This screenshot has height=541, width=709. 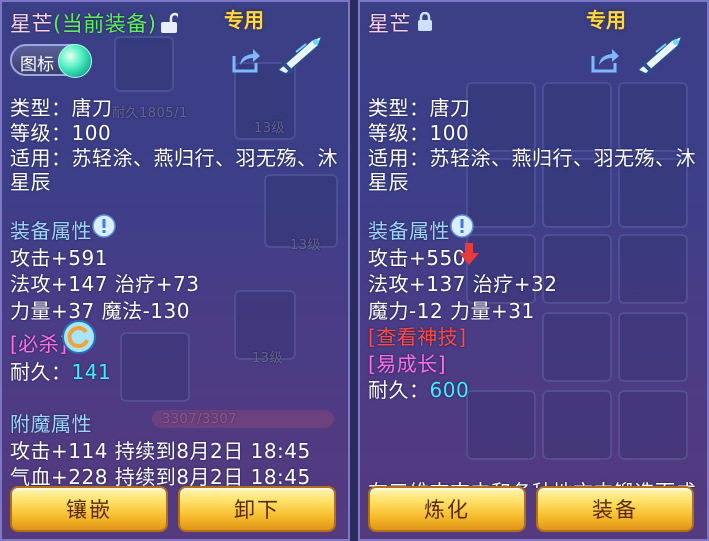 What do you see at coordinates (243, 419) in the screenshot?
I see `bg-hp-bar` at bounding box center [243, 419].